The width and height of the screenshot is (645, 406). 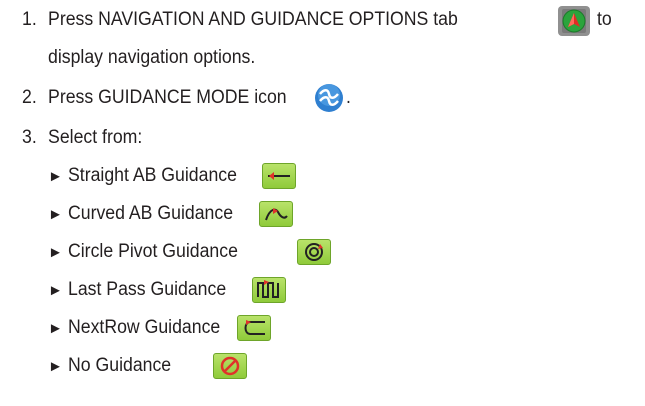 What do you see at coordinates (230, 366) in the screenshot?
I see `no-guidance-icon` at bounding box center [230, 366].